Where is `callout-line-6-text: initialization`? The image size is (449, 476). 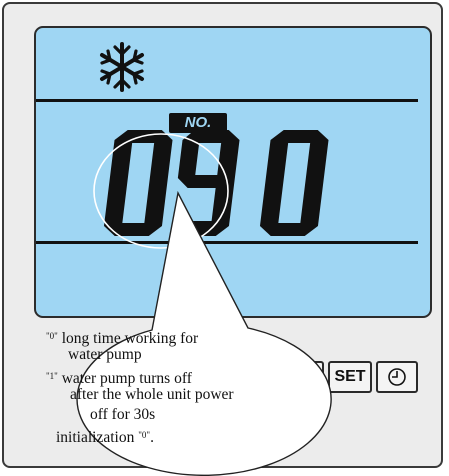 callout-line-6-text: initialization is located at coordinates (97, 437).